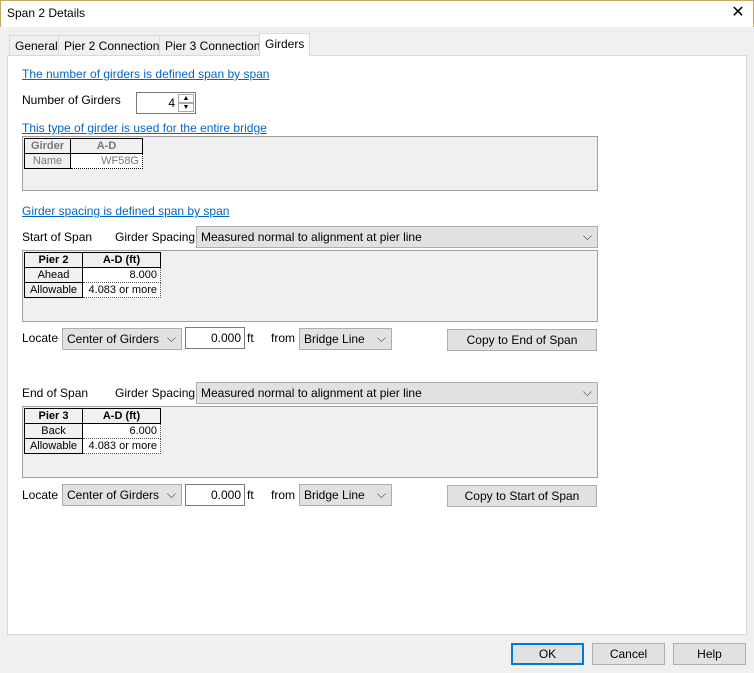 The height and width of the screenshot is (673, 754). What do you see at coordinates (709, 654) in the screenshot?
I see `help-button: Help` at bounding box center [709, 654].